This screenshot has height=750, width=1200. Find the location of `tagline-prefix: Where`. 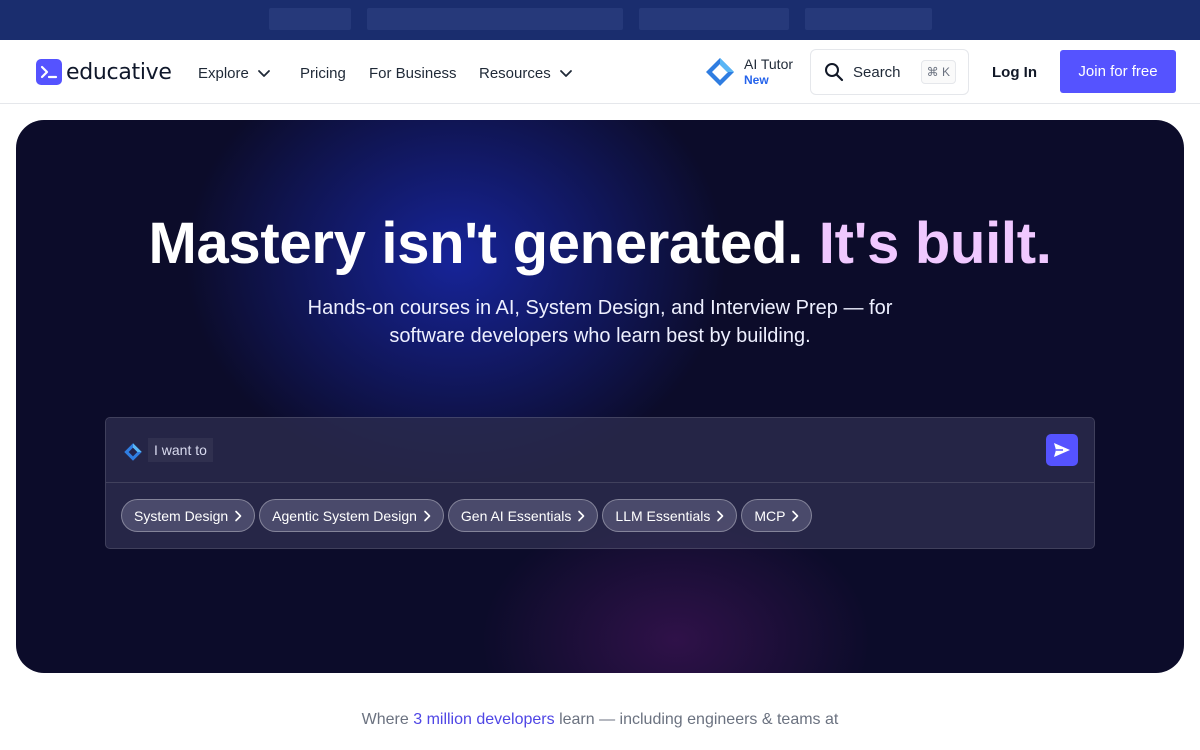

tagline-prefix: Where is located at coordinates (385, 719).